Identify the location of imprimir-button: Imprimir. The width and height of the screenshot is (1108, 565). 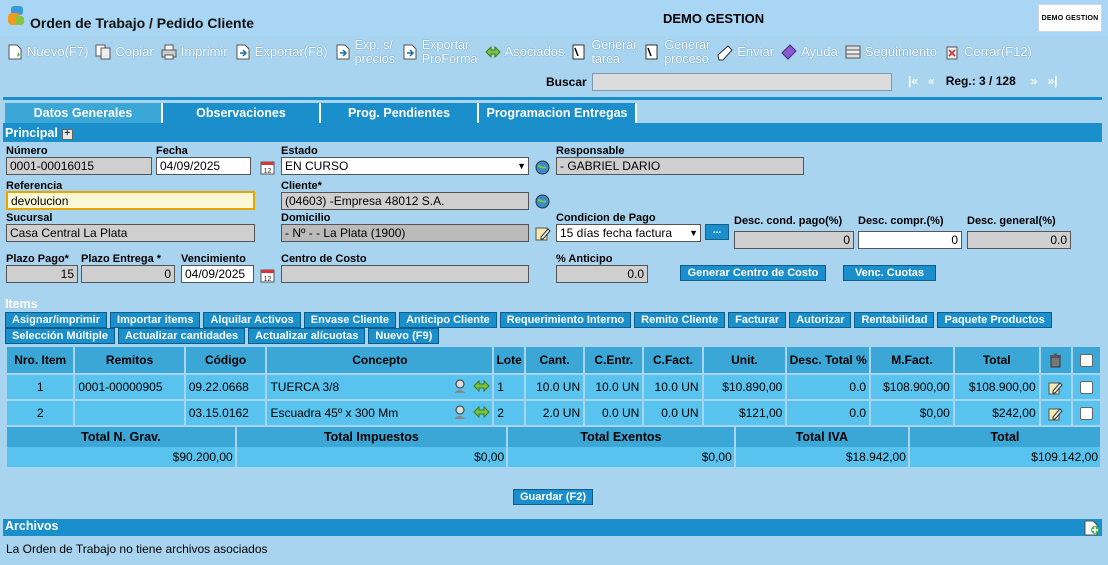
(194, 52).